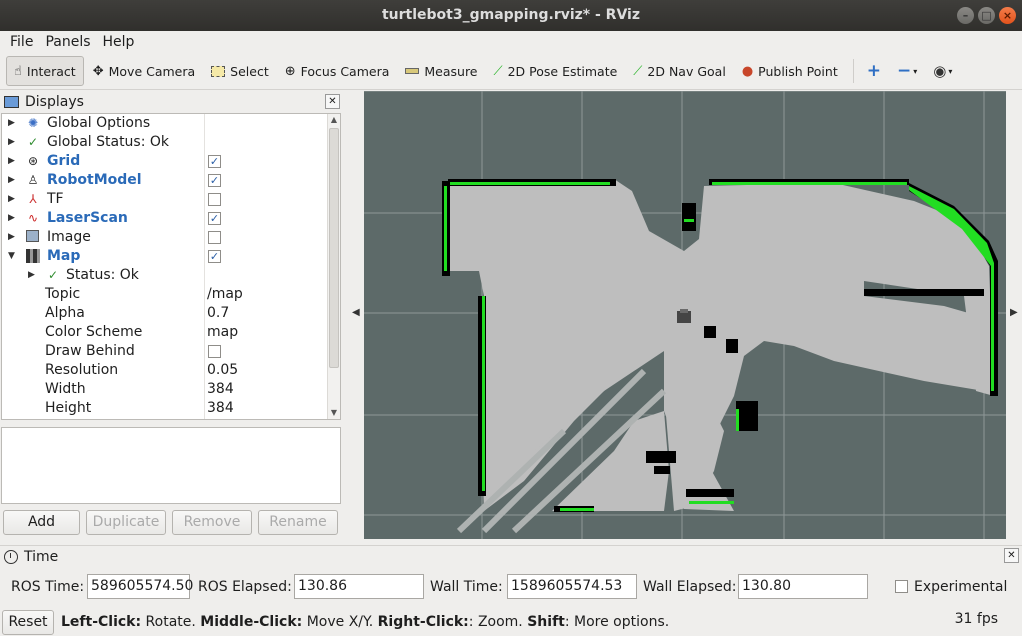 This screenshot has height=636, width=1022. I want to click on map-prop-color-scheme: Color Scheme map, so click(171, 332).